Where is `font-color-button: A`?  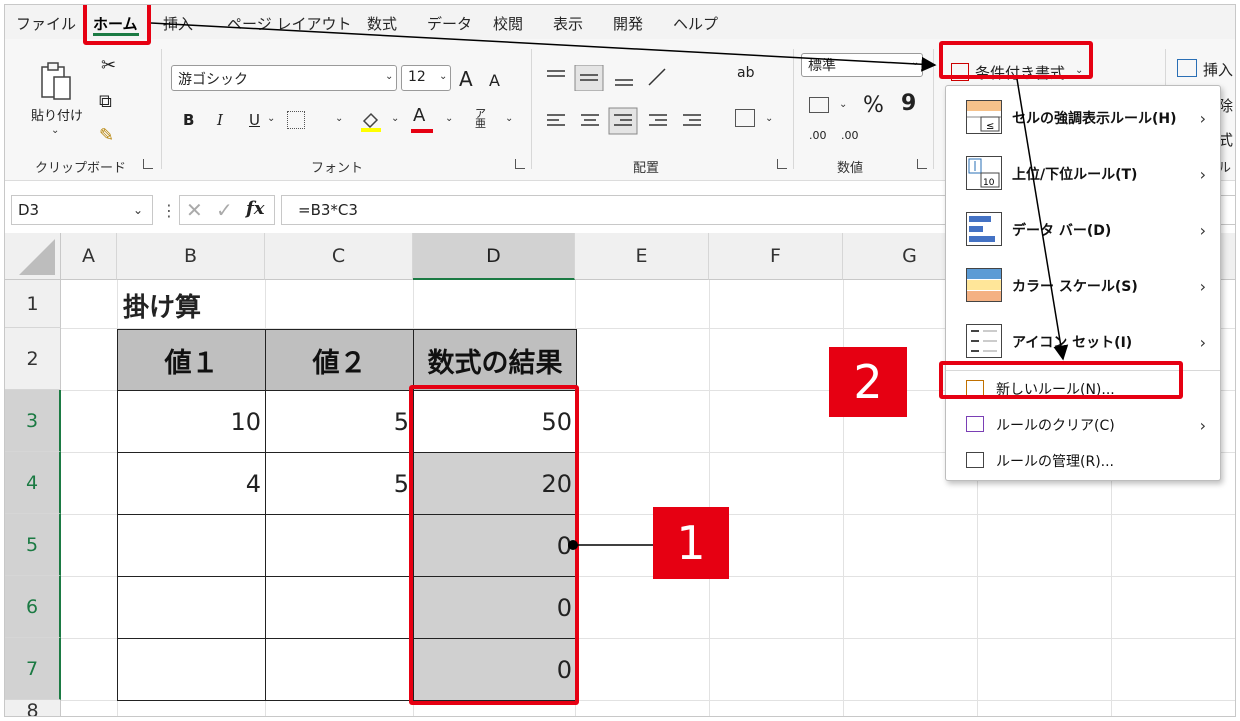
font-color-button: A is located at coordinates (419, 115).